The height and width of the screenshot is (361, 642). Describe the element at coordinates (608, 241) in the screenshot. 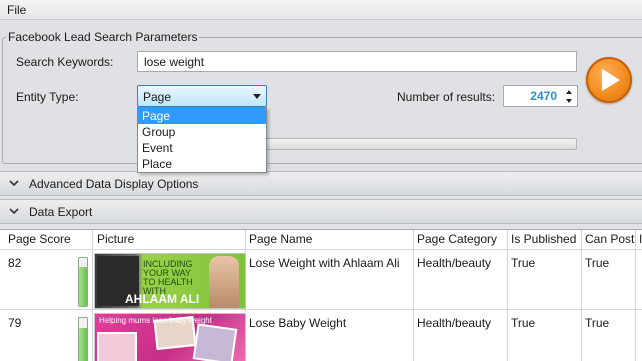

I see `column-header-can-post: Can Post` at that location.